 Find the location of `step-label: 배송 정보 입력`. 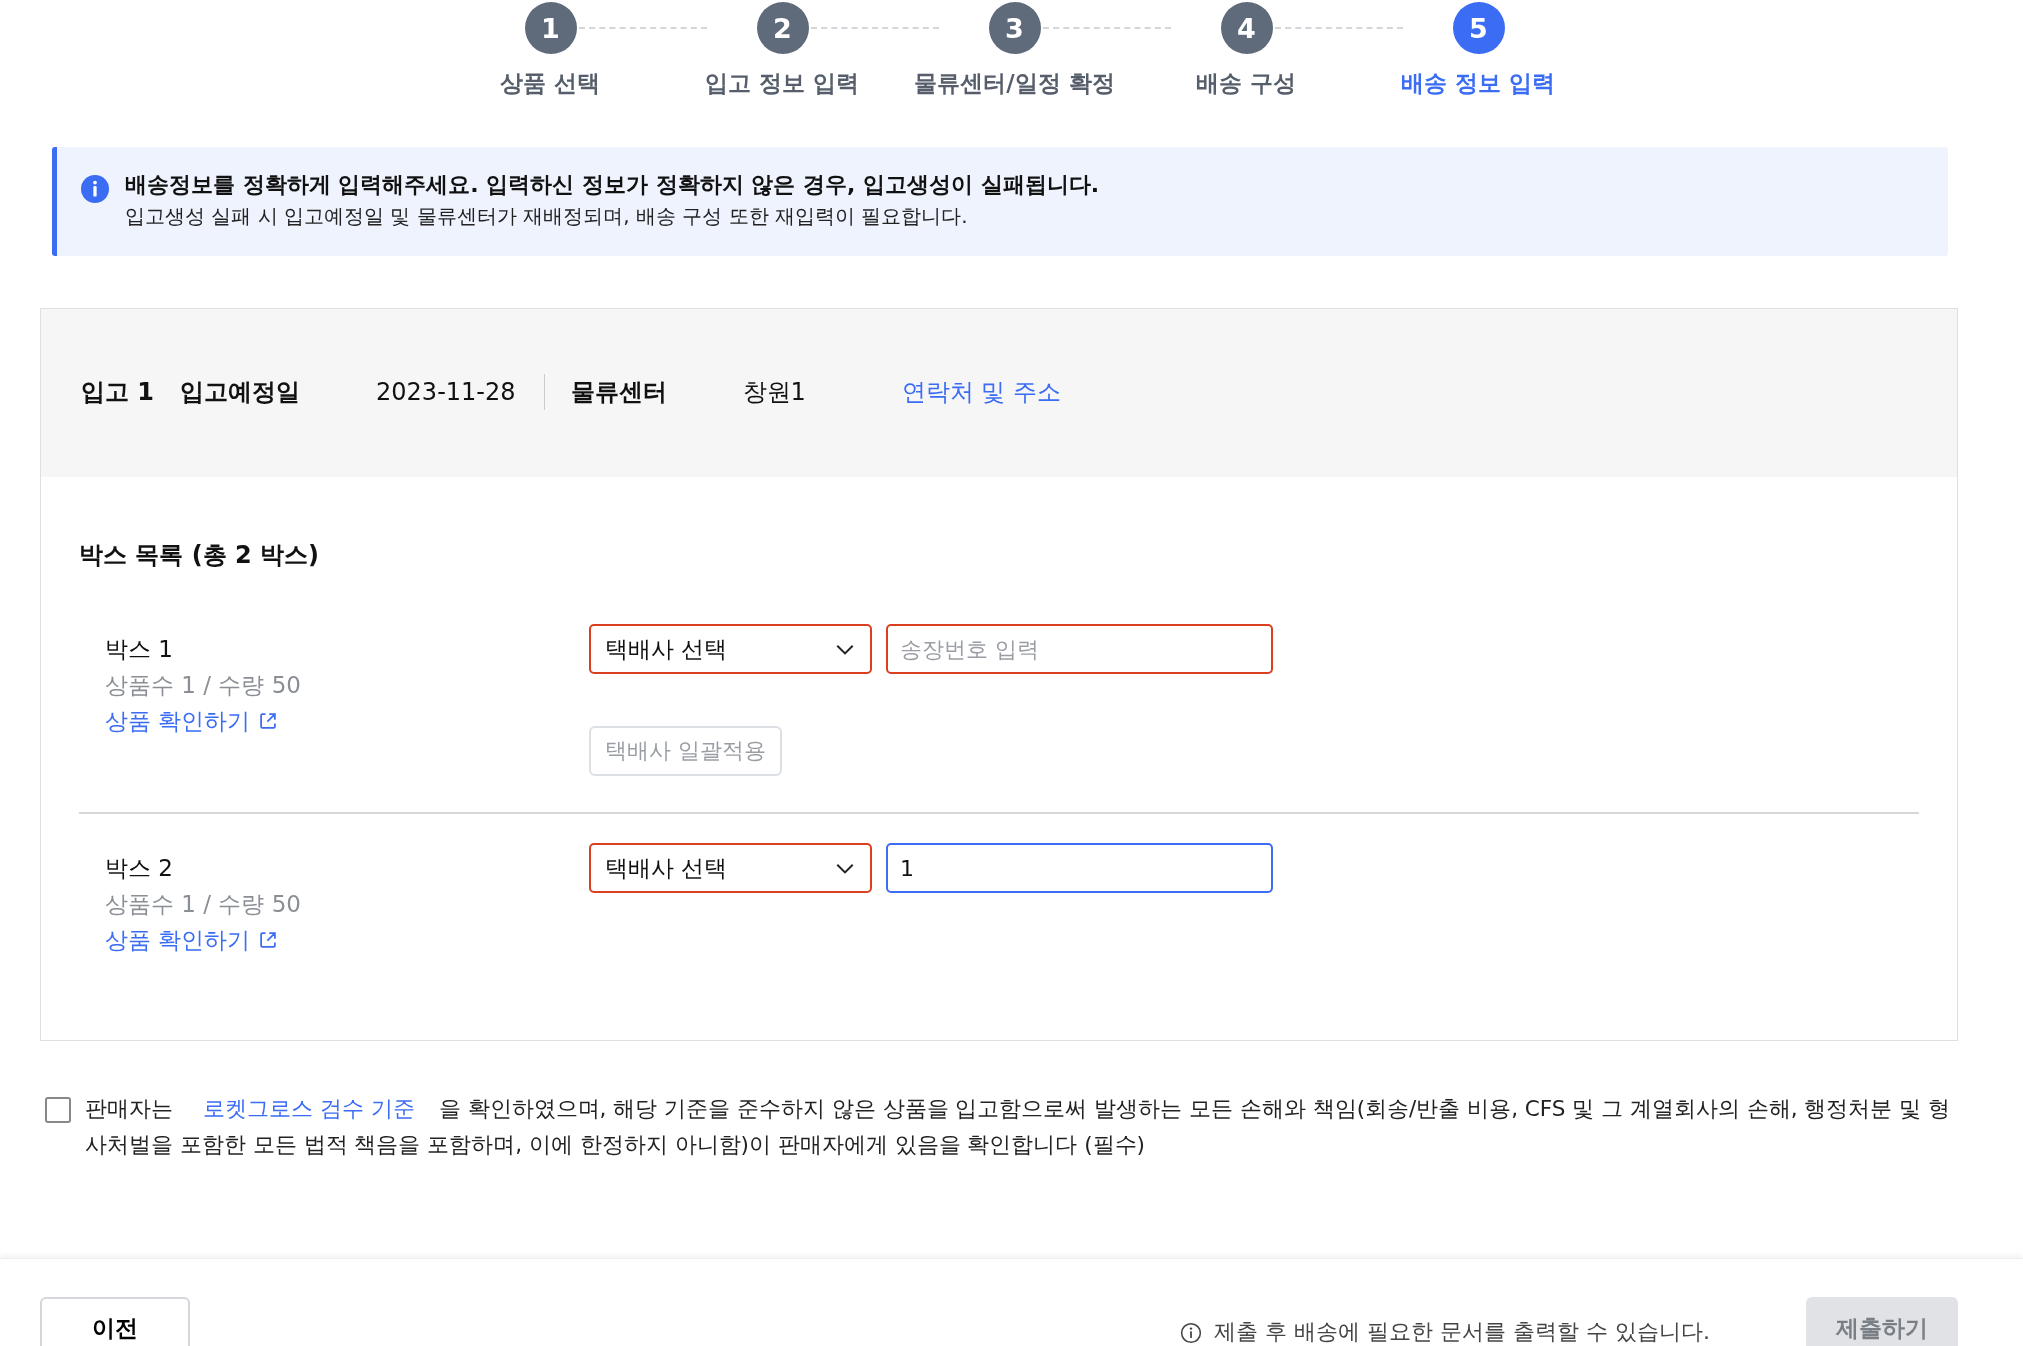

step-label: 배송 정보 입력 is located at coordinates (1478, 83).